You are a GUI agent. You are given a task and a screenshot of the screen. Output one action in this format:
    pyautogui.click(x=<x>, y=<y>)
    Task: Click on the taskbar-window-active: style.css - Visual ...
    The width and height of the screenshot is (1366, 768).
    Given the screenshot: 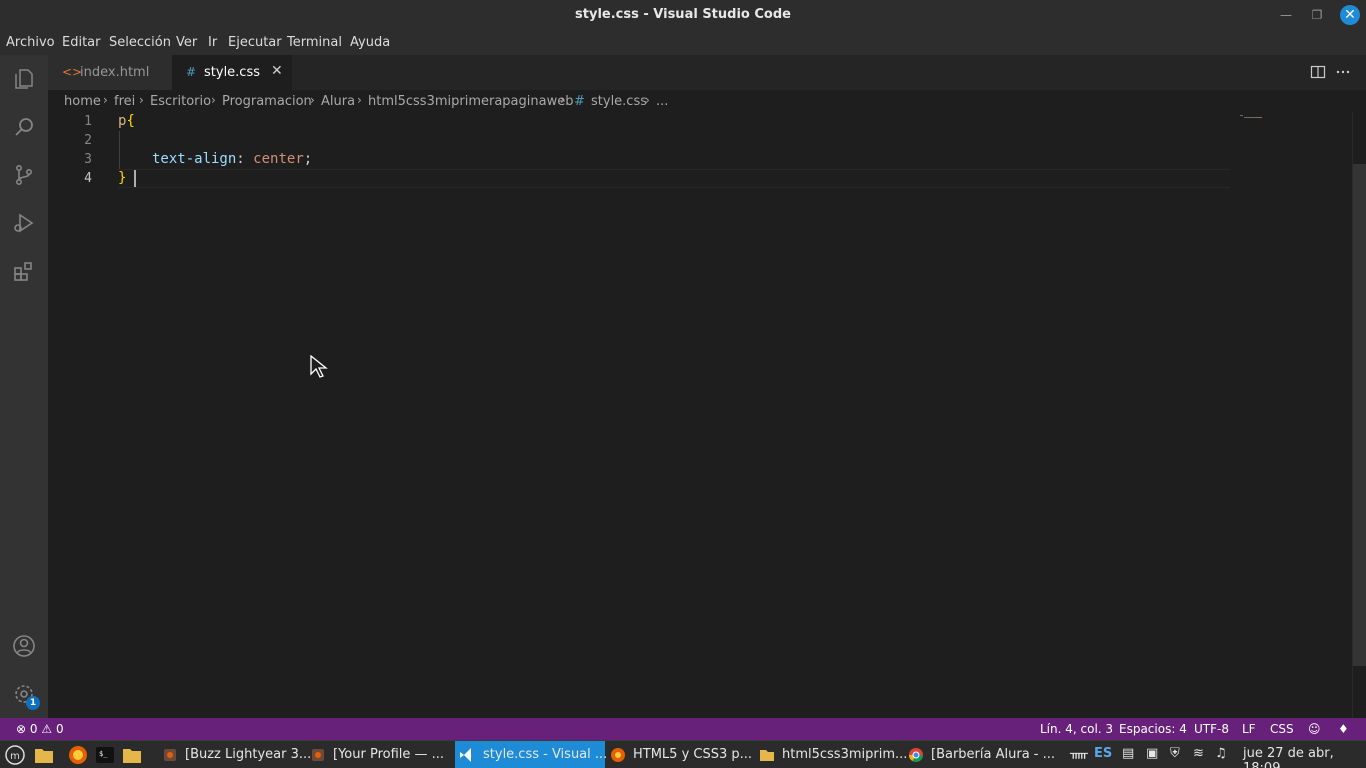 What is the action you would take?
    pyautogui.click(x=531, y=754)
    